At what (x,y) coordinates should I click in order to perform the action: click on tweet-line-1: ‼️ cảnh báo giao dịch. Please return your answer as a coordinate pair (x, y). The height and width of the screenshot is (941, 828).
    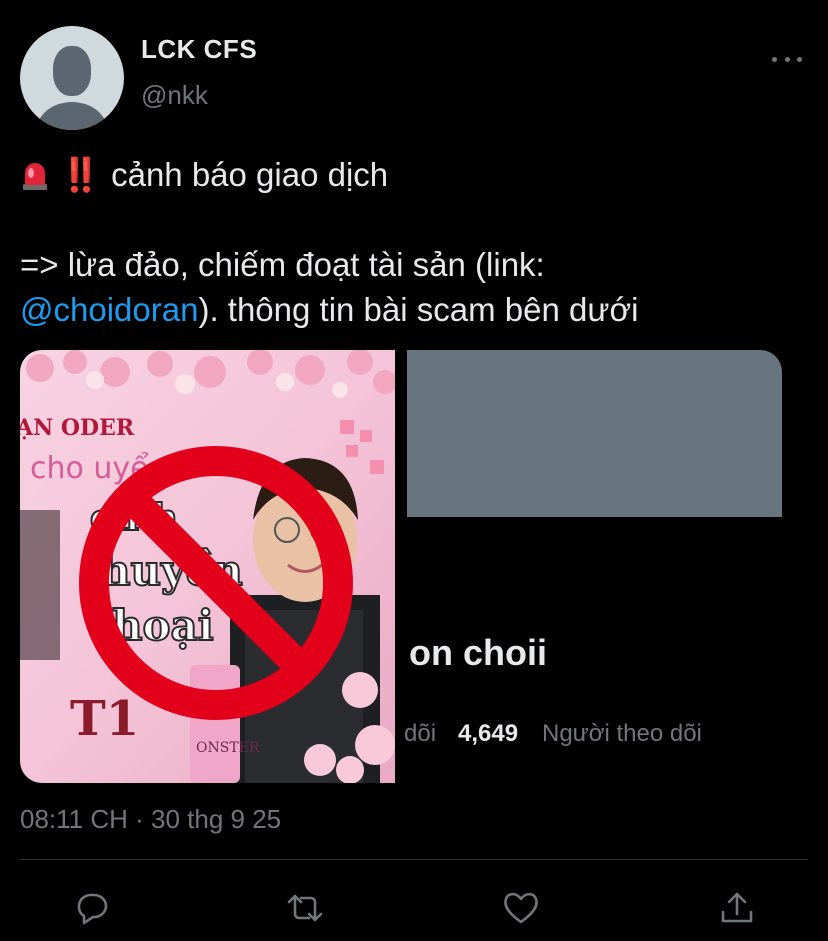
    Looking at the image, I should click on (415, 174).